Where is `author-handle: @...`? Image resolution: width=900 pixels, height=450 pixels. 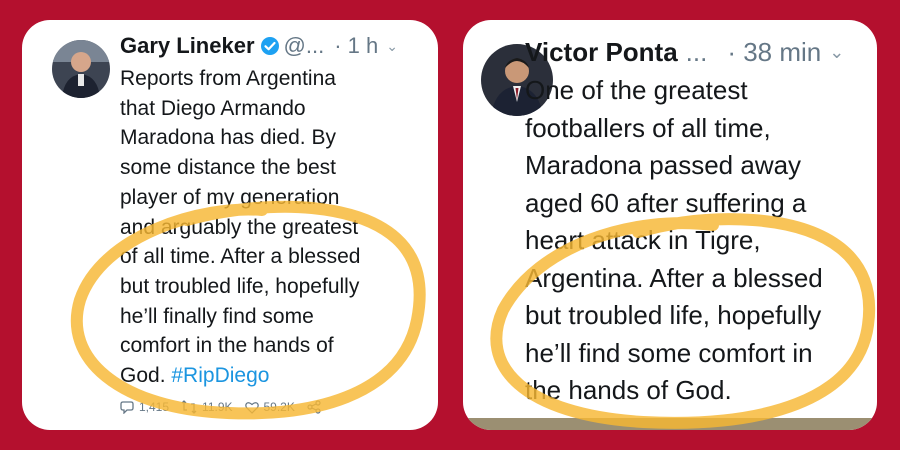 author-handle: @... is located at coordinates (304, 46).